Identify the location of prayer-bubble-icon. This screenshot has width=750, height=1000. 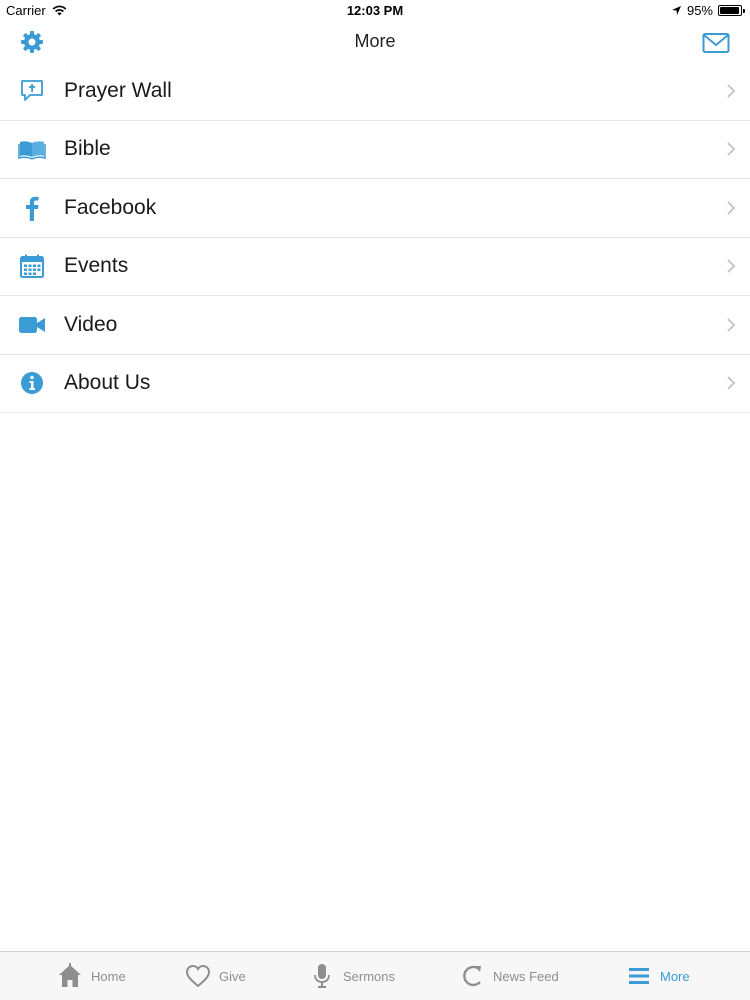
(32, 91).